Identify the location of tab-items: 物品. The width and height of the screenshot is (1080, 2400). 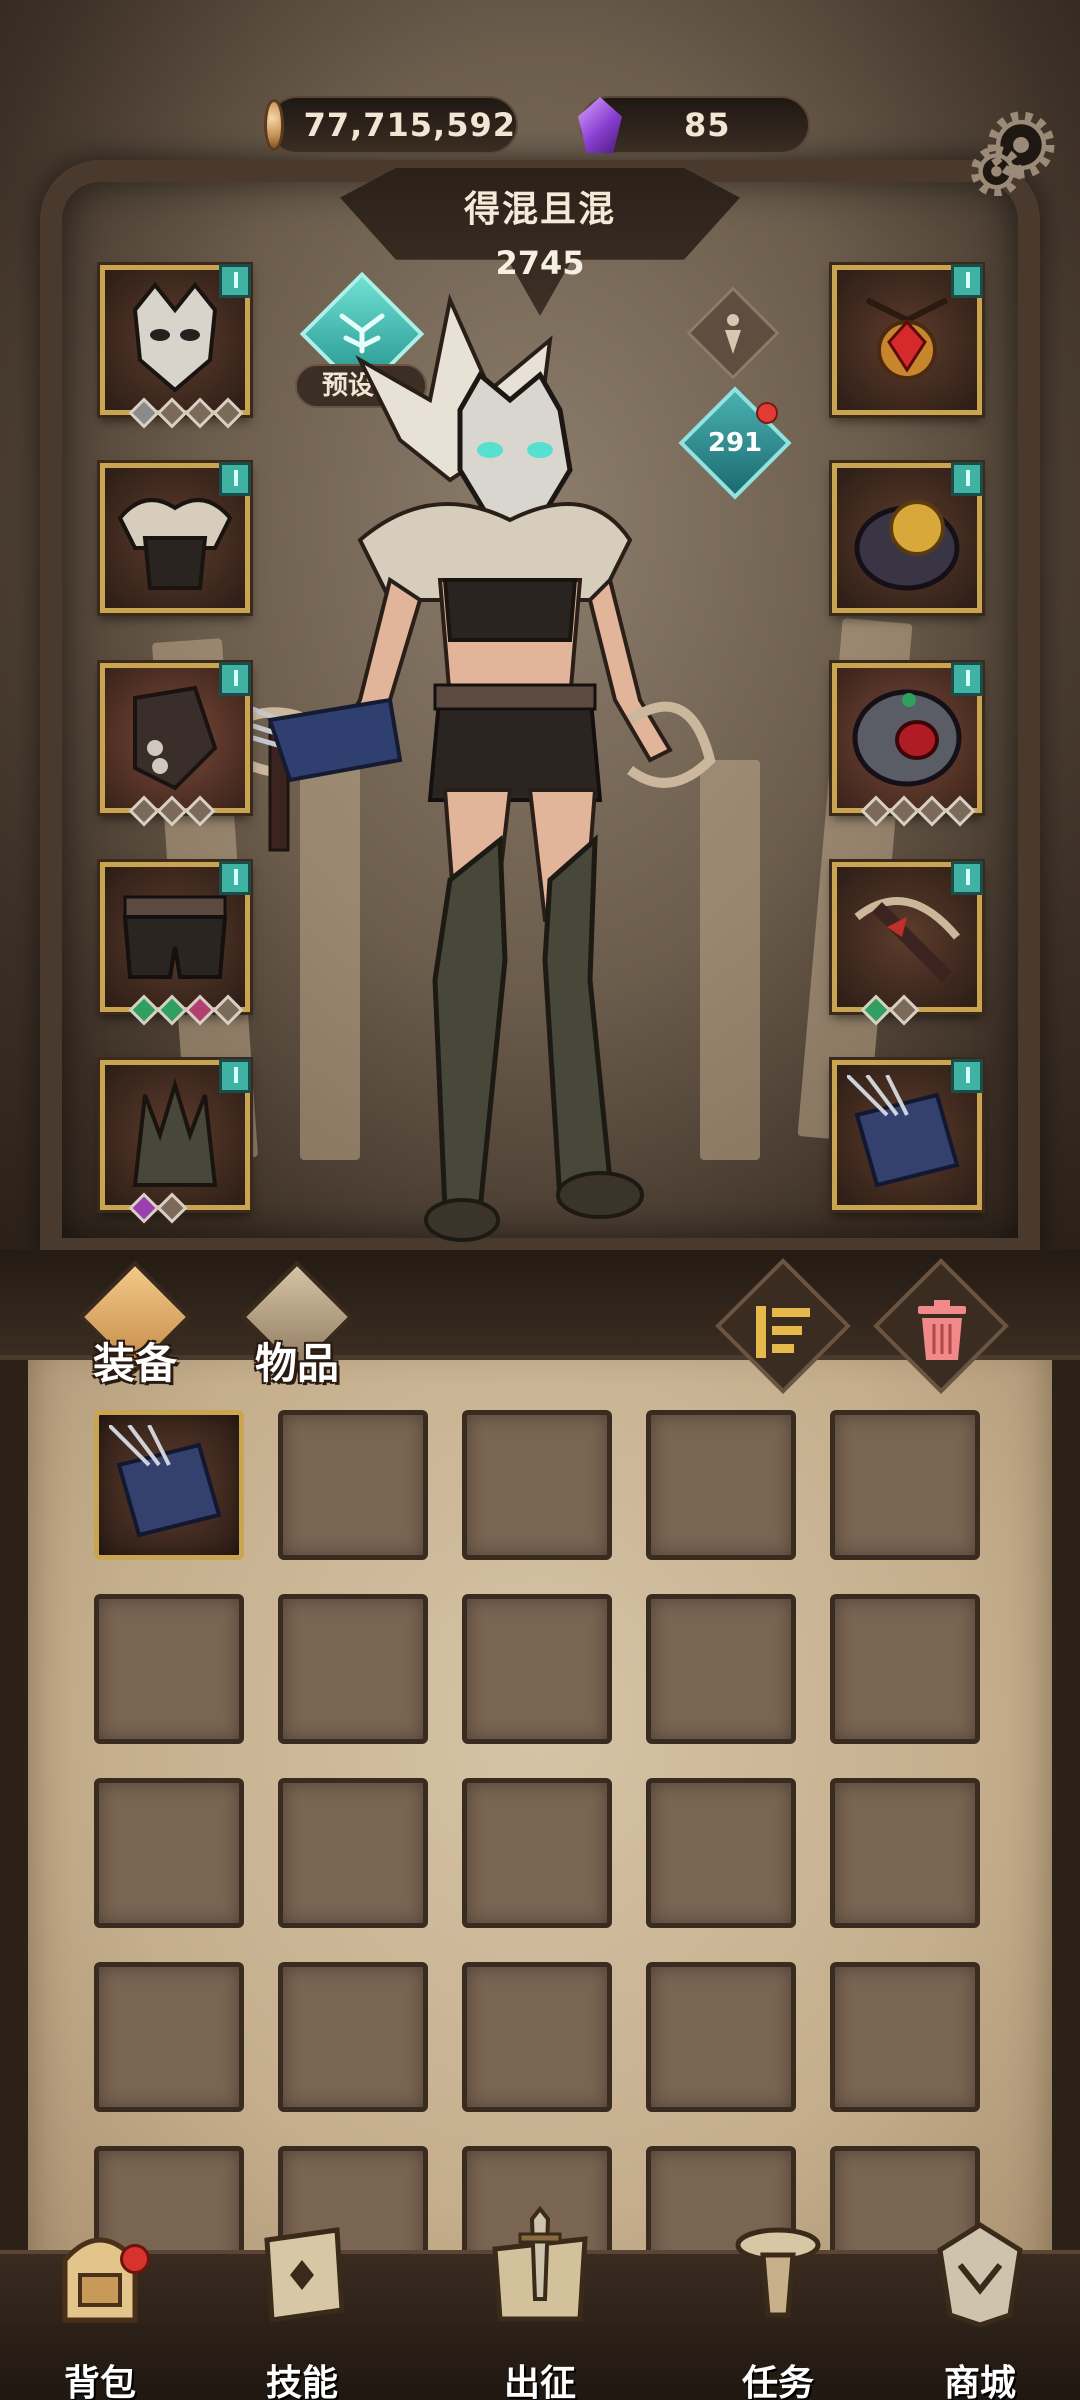
(297, 1326).